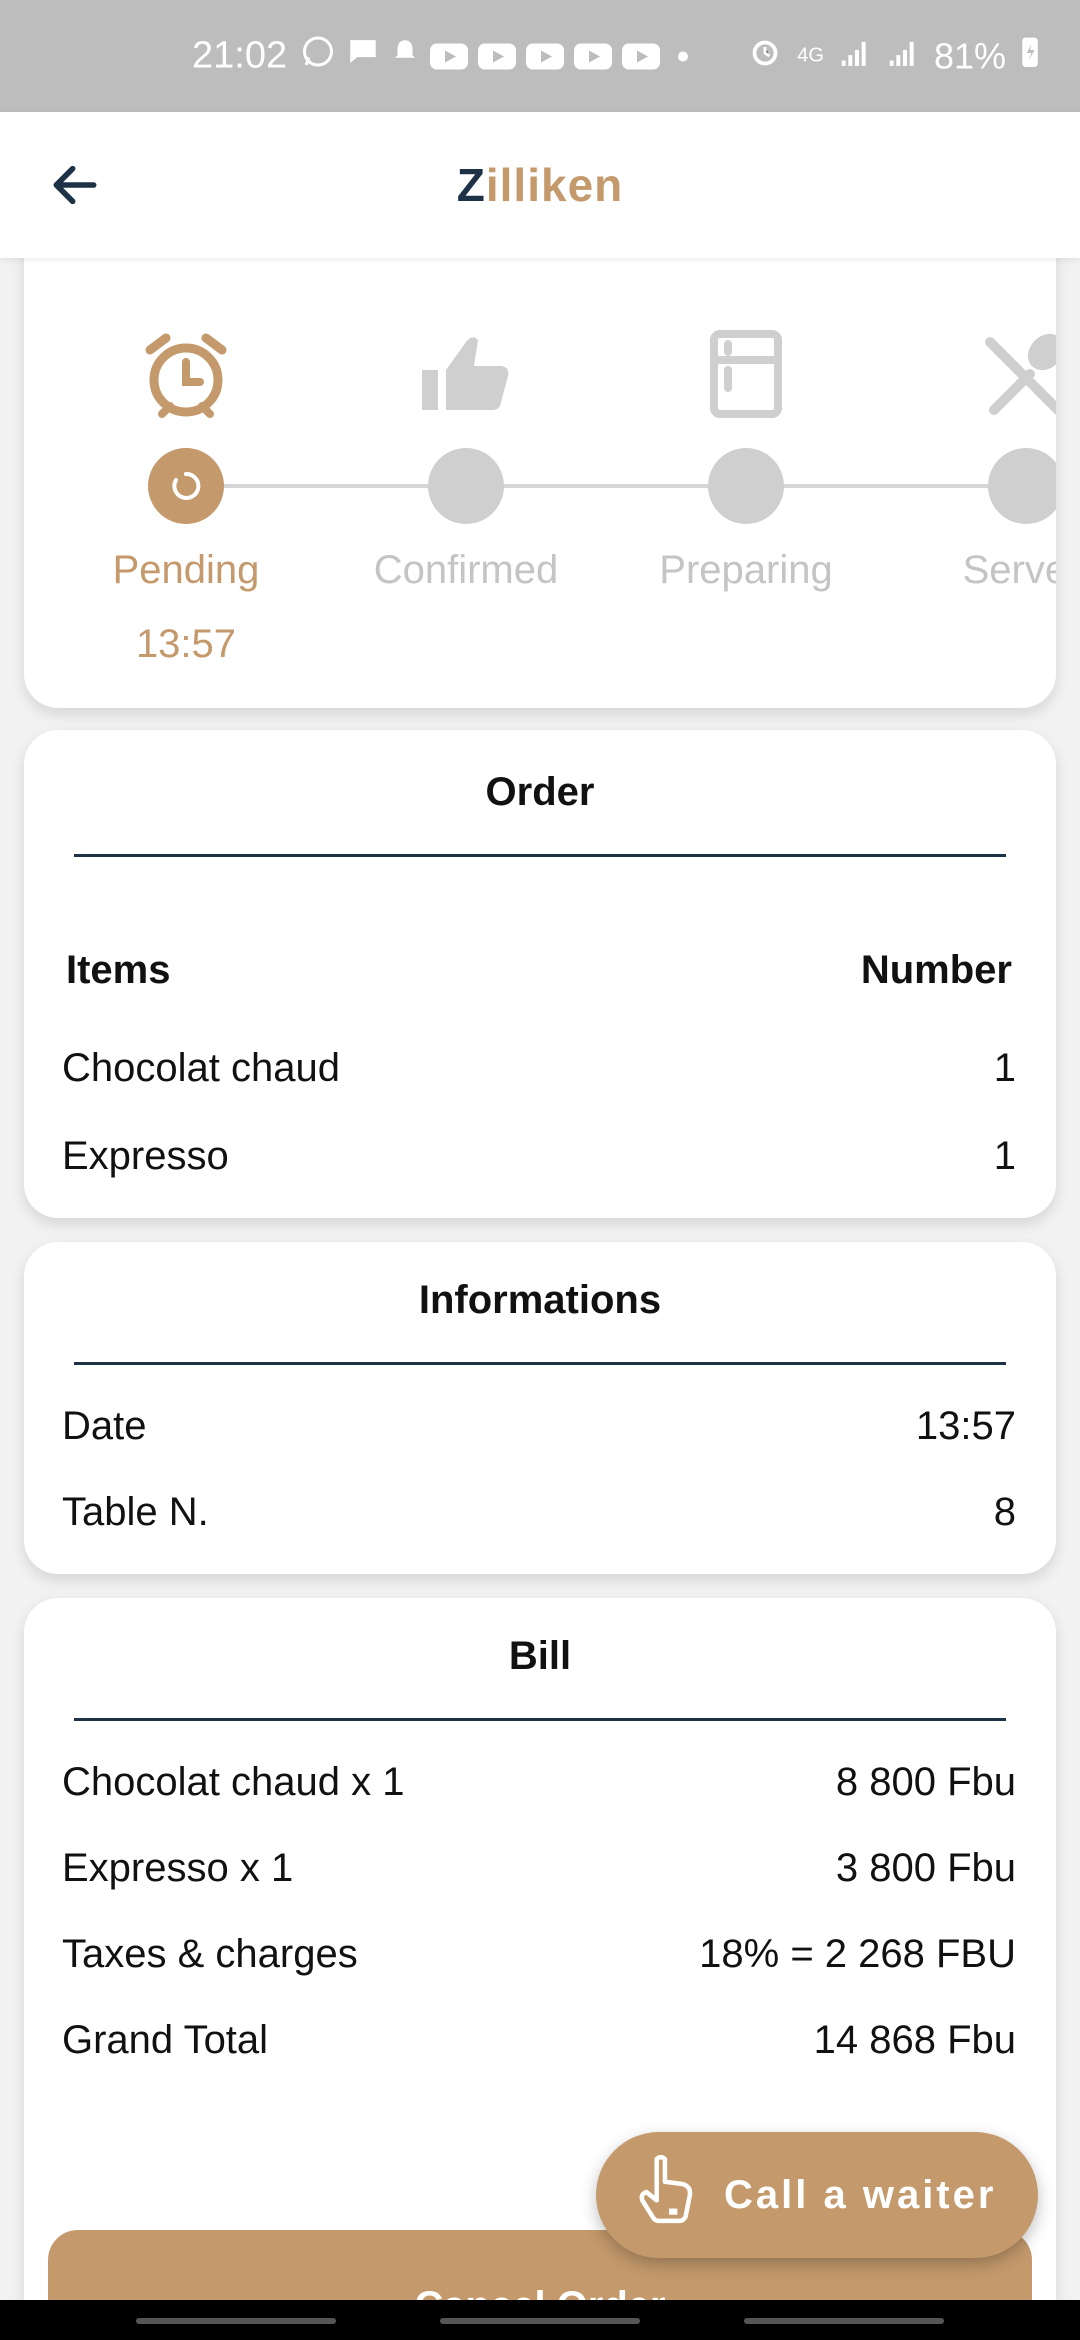 The image size is (1080, 2340). What do you see at coordinates (539, 970) in the screenshot?
I see `order-table-header: Items Number` at bounding box center [539, 970].